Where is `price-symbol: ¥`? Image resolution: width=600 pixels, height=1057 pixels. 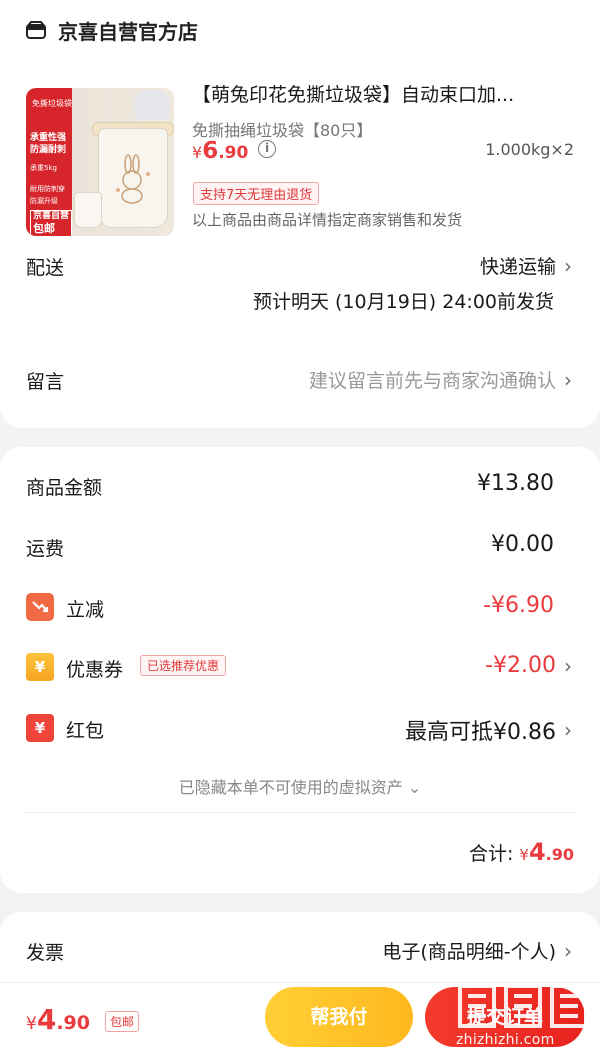
price-symbol: ¥ is located at coordinates (197, 152).